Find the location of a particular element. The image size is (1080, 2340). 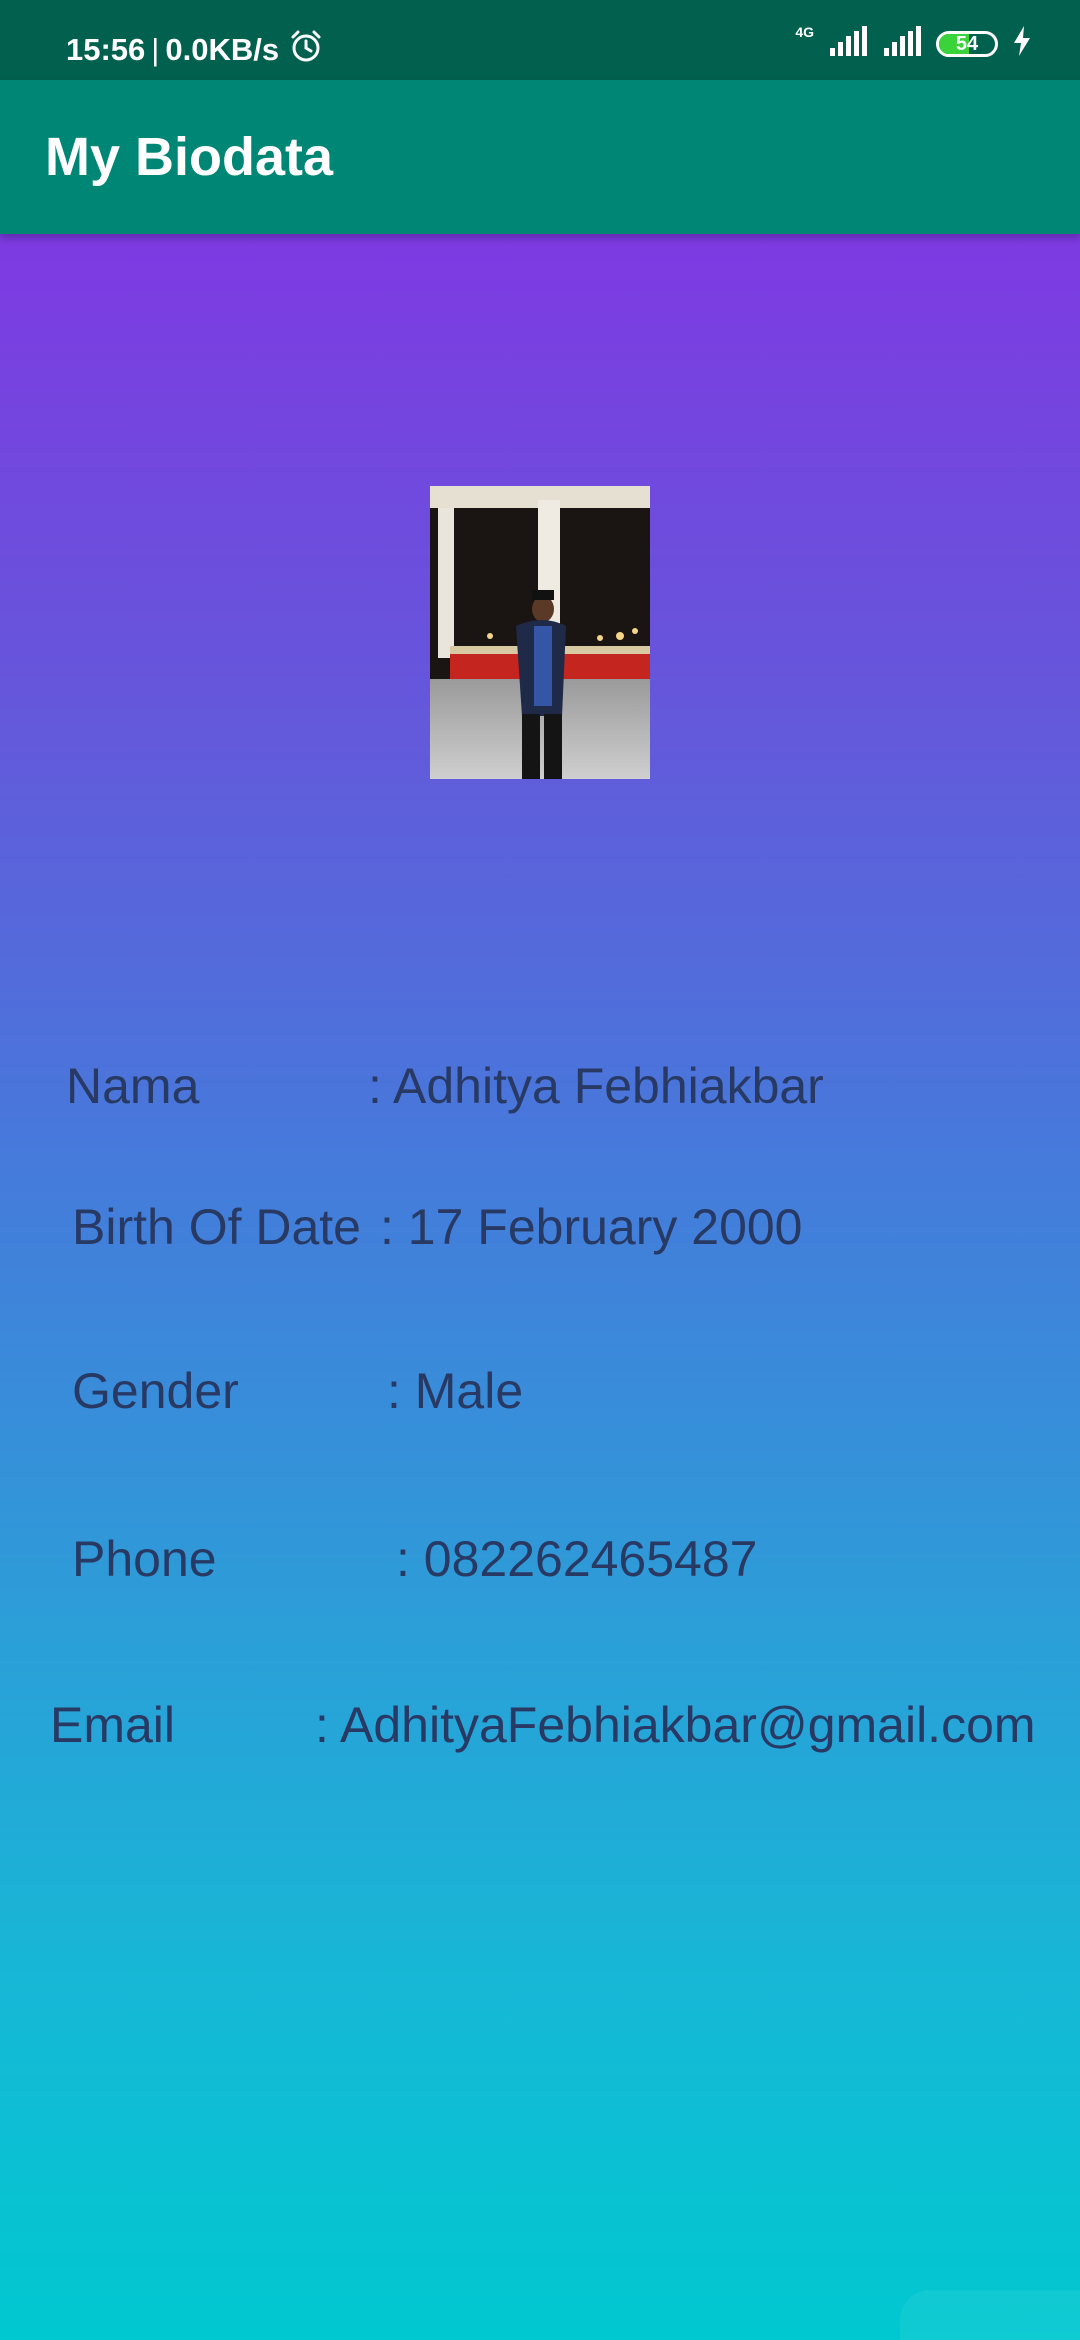

row-phone-value: : 082262465487 is located at coordinates (576, 1559).